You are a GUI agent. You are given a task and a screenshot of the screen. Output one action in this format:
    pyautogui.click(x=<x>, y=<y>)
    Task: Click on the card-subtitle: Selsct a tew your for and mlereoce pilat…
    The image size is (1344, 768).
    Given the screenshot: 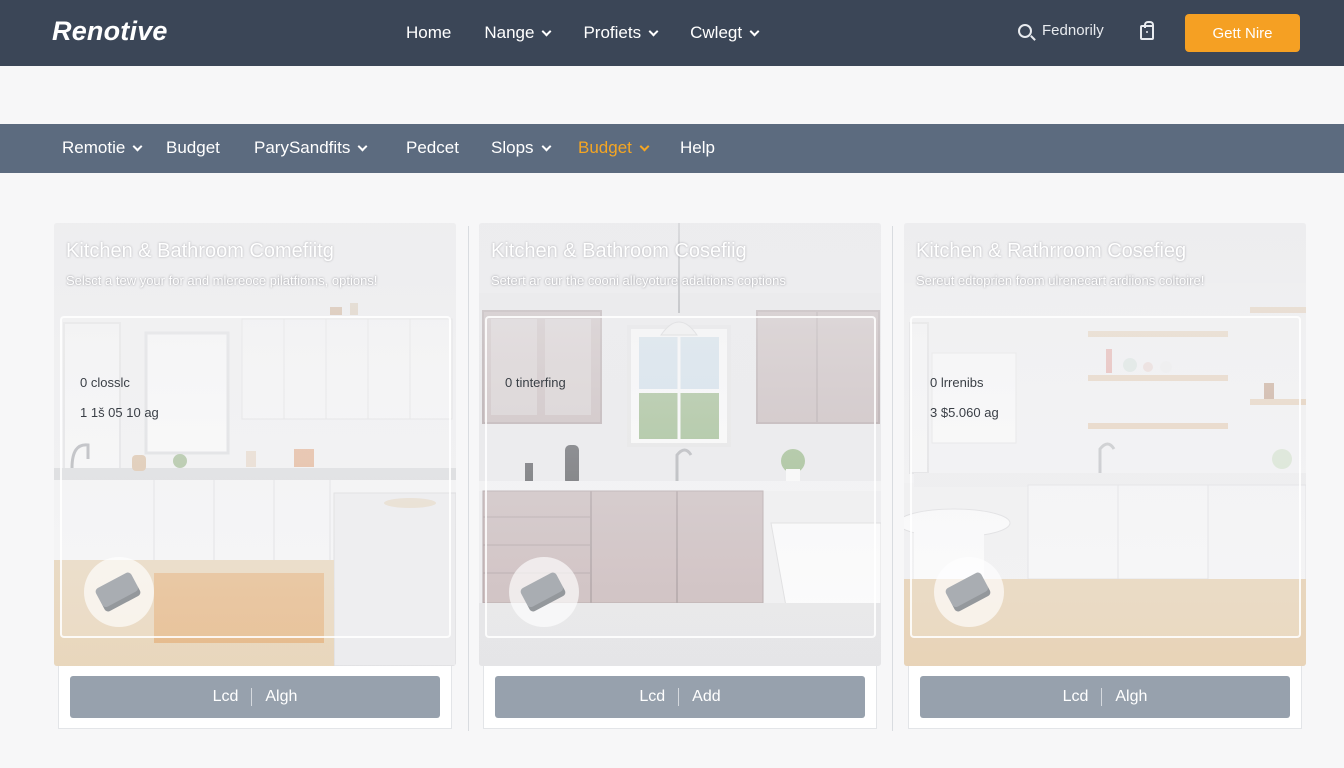 What is the action you would take?
    pyautogui.click(x=222, y=280)
    